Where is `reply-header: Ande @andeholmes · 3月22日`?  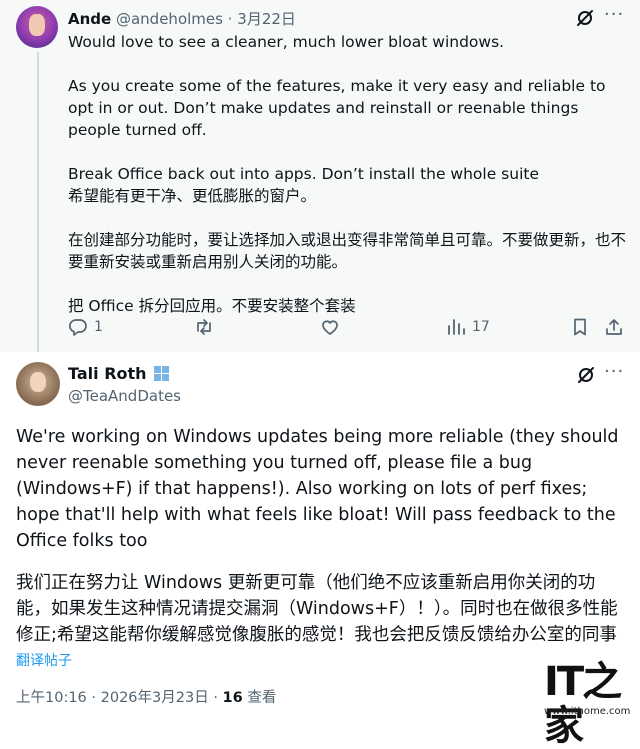 reply-header: Ande @andeholmes · 3月22日 is located at coordinates (182, 18).